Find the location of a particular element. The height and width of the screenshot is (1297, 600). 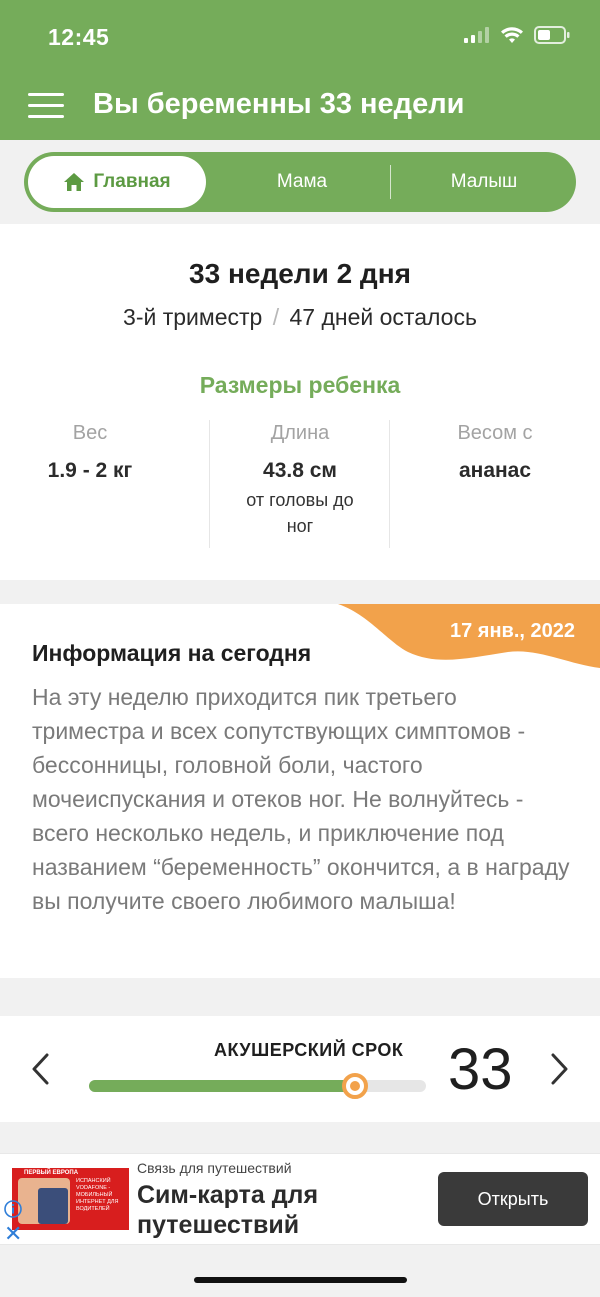

term-label: АКУШЕРСКИЙ СРОК is located at coordinates (309, 1050).